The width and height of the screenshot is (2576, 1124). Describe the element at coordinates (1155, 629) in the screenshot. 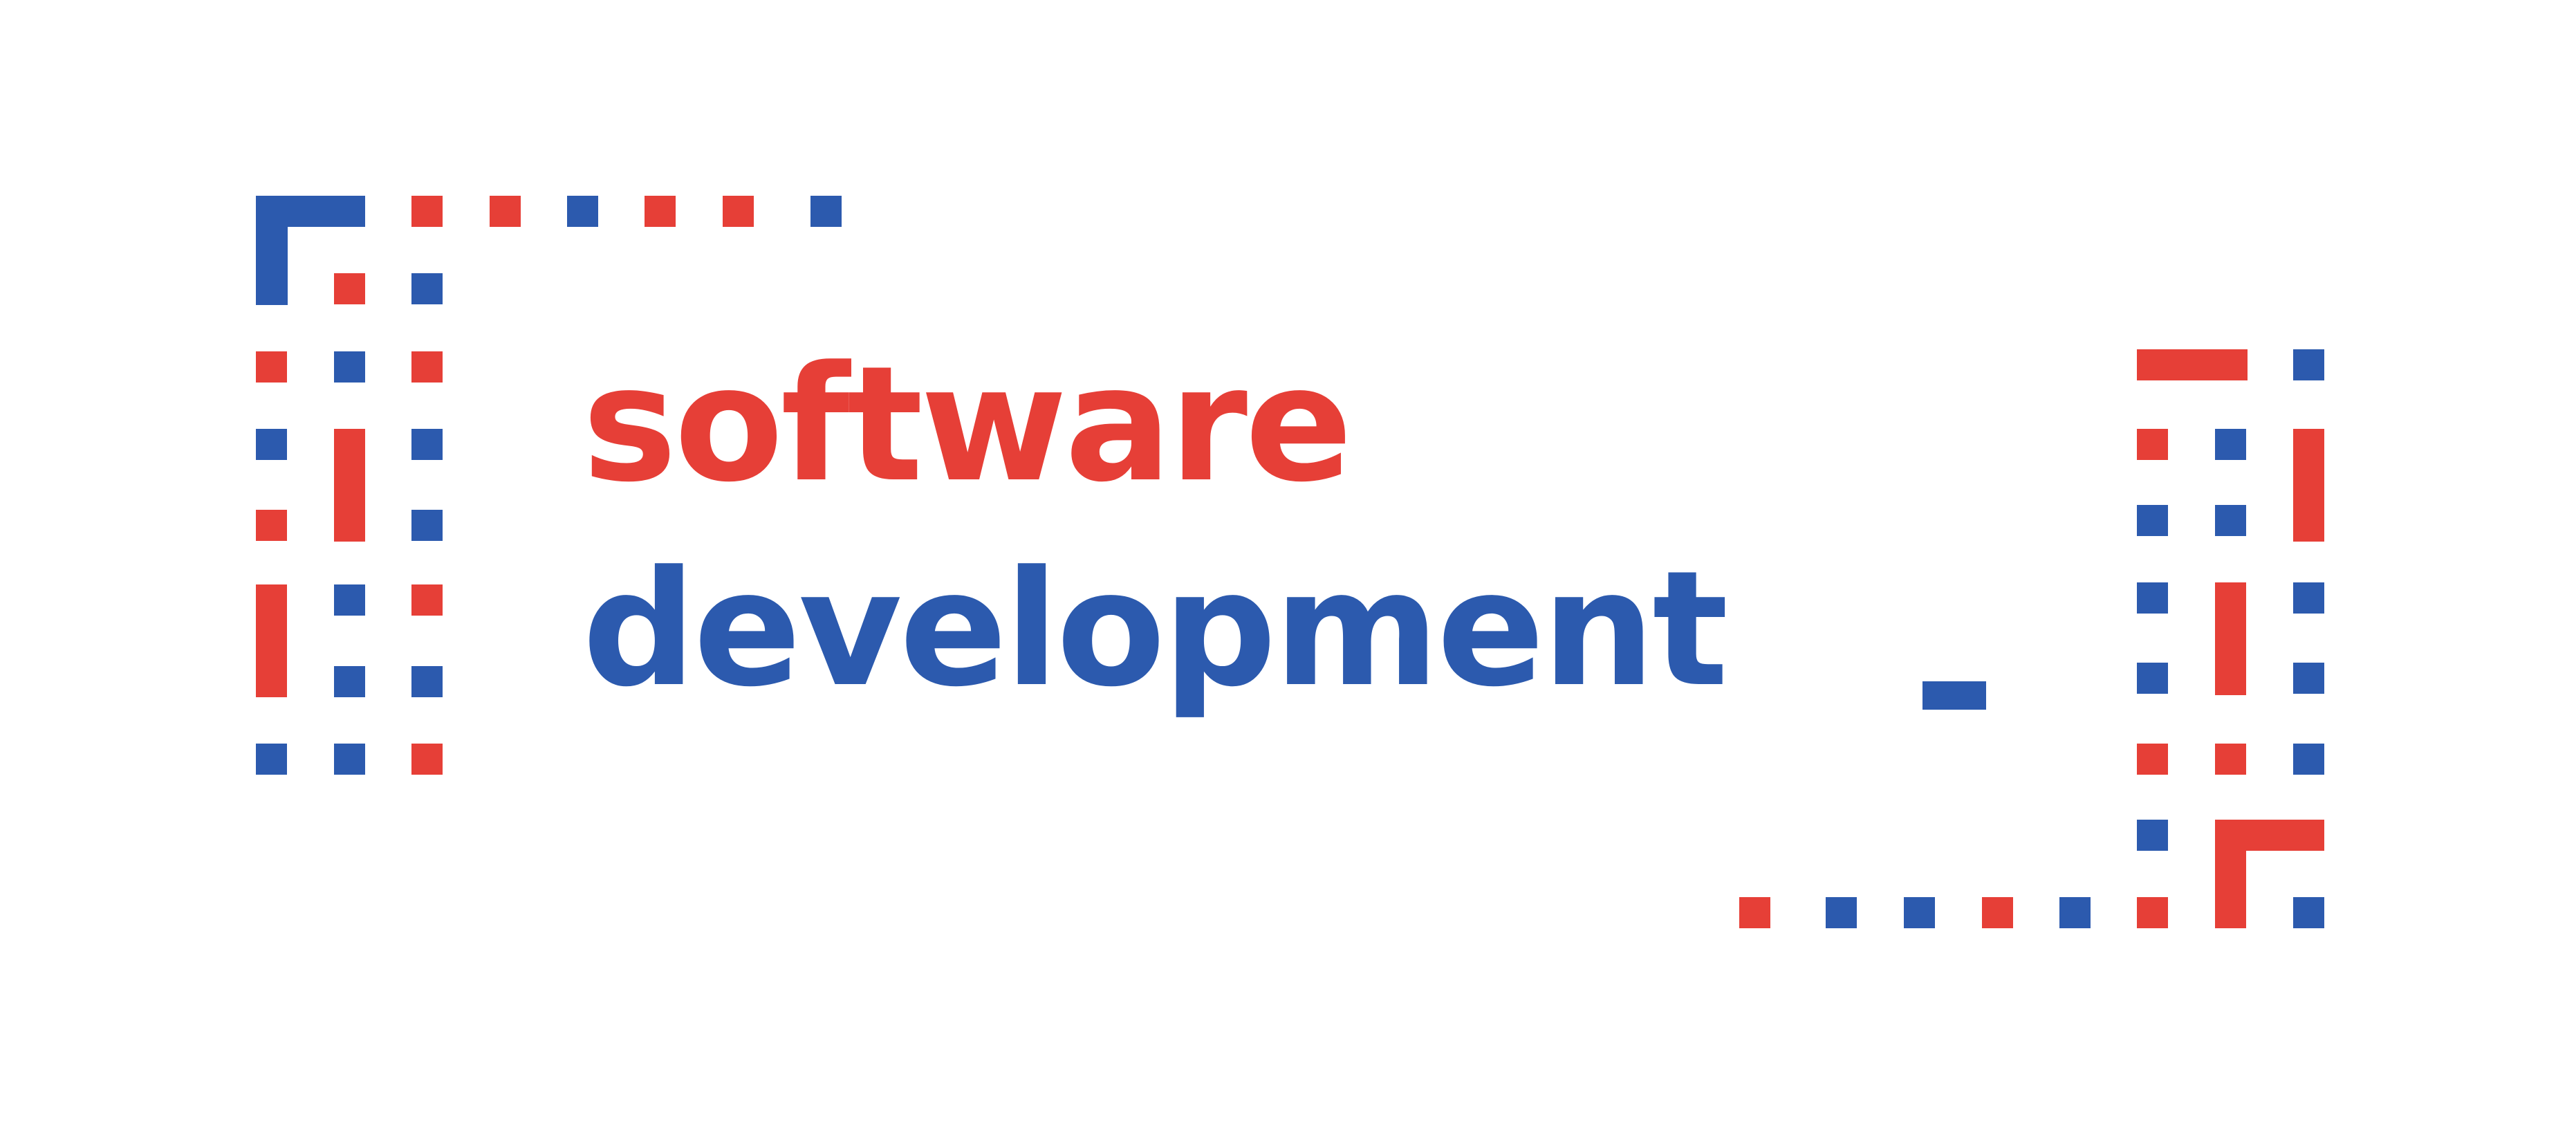

I see `title-line-development: development` at that location.